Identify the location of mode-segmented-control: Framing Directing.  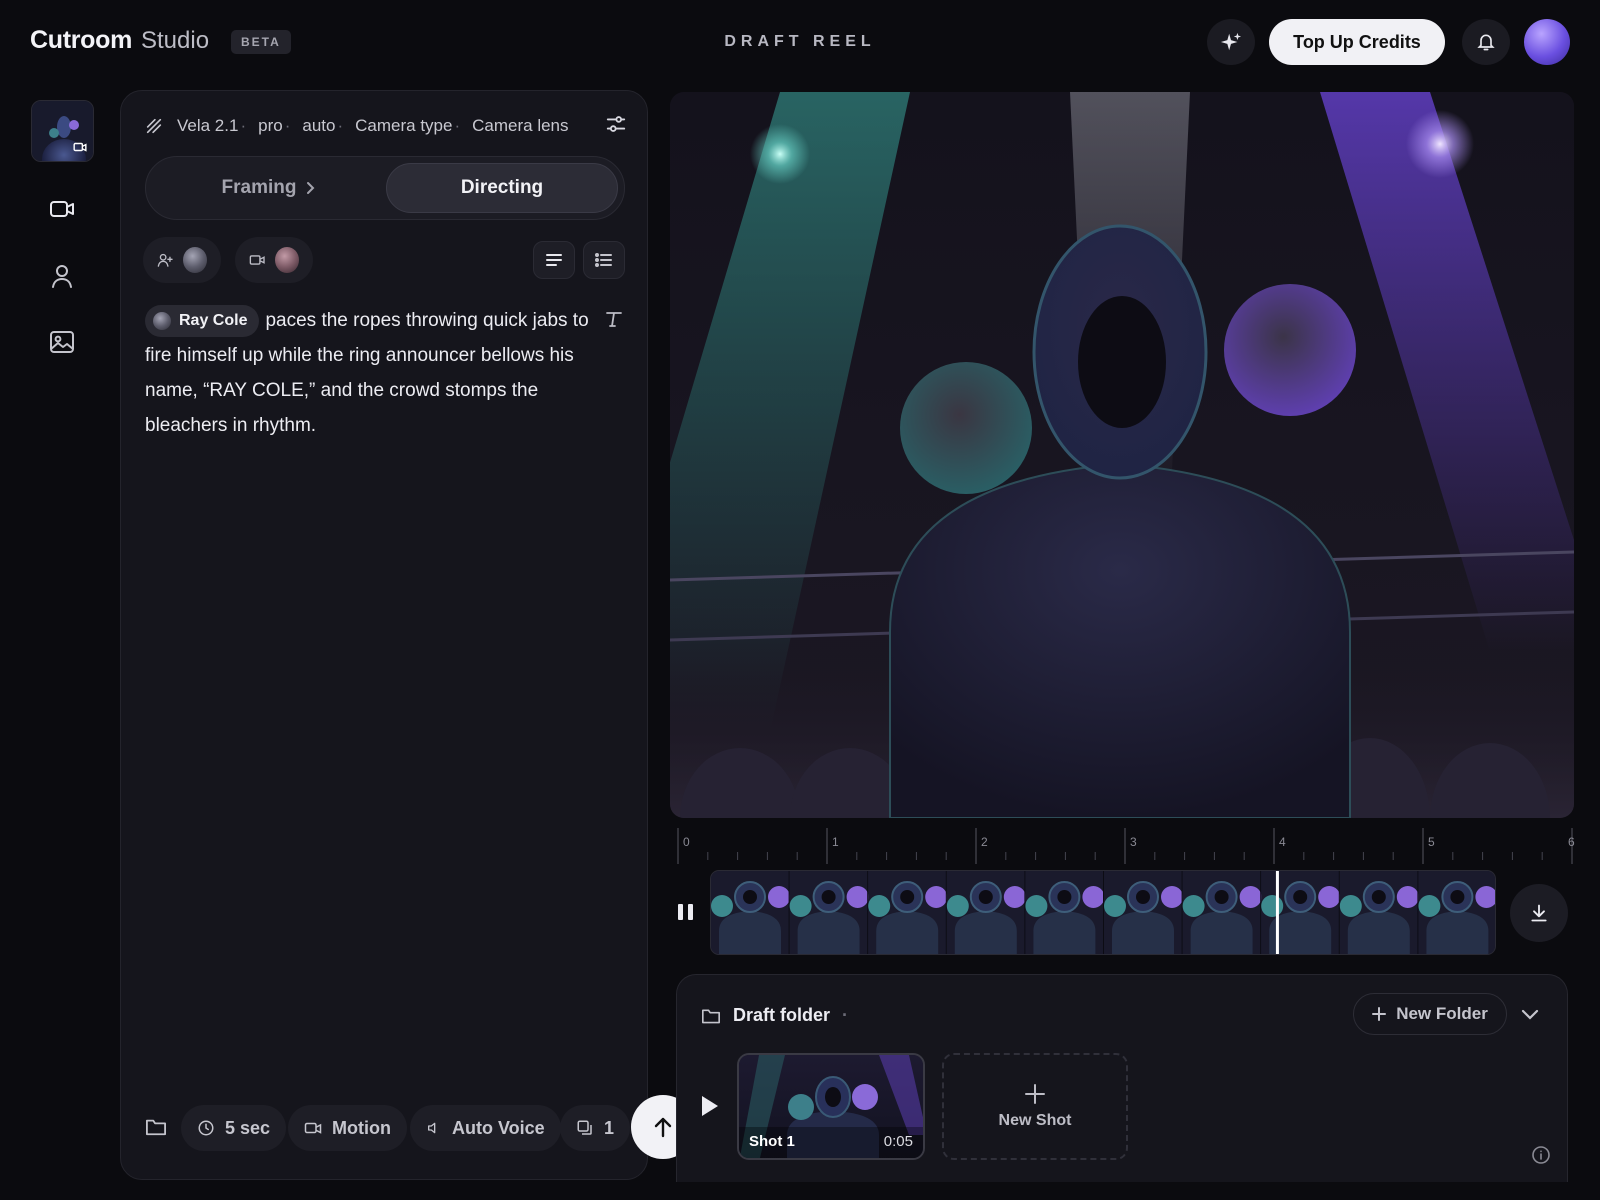
(385, 188).